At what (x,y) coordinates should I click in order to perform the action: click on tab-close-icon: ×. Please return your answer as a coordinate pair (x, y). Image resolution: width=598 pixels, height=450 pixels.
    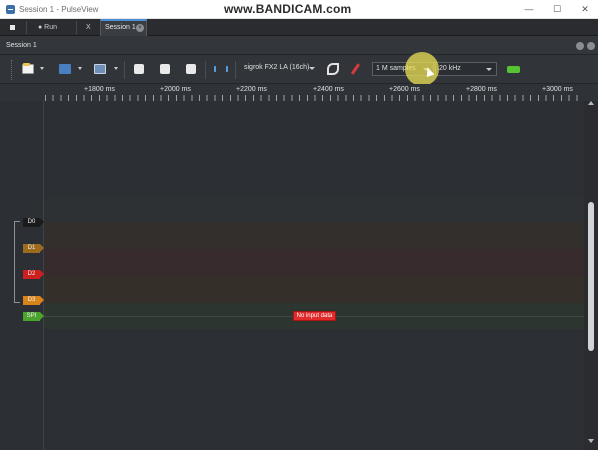
    Looking at the image, I should click on (140, 28).